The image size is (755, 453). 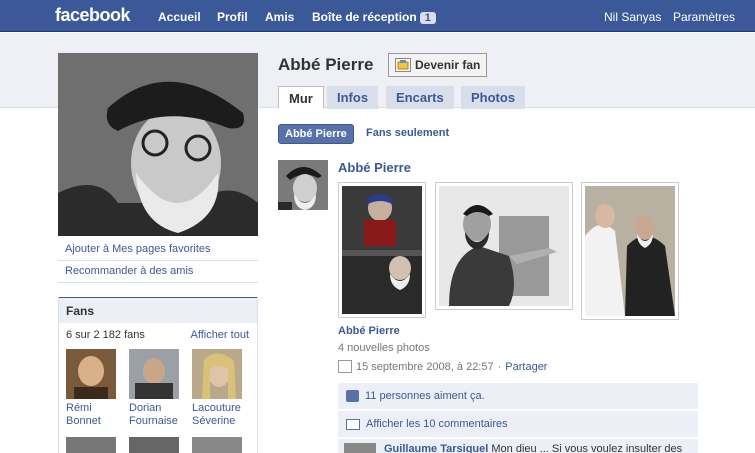 What do you see at coordinates (158, 271) in the screenshot?
I see `recommend-link: Recommander à des amis` at bounding box center [158, 271].